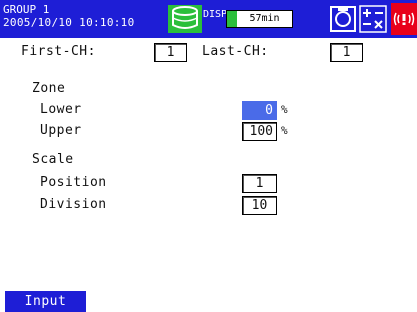 This screenshot has height=312, width=417. What do you see at coordinates (73, 182) in the screenshot?
I see `scale-position-label: Position` at bounding box center [73, 182].